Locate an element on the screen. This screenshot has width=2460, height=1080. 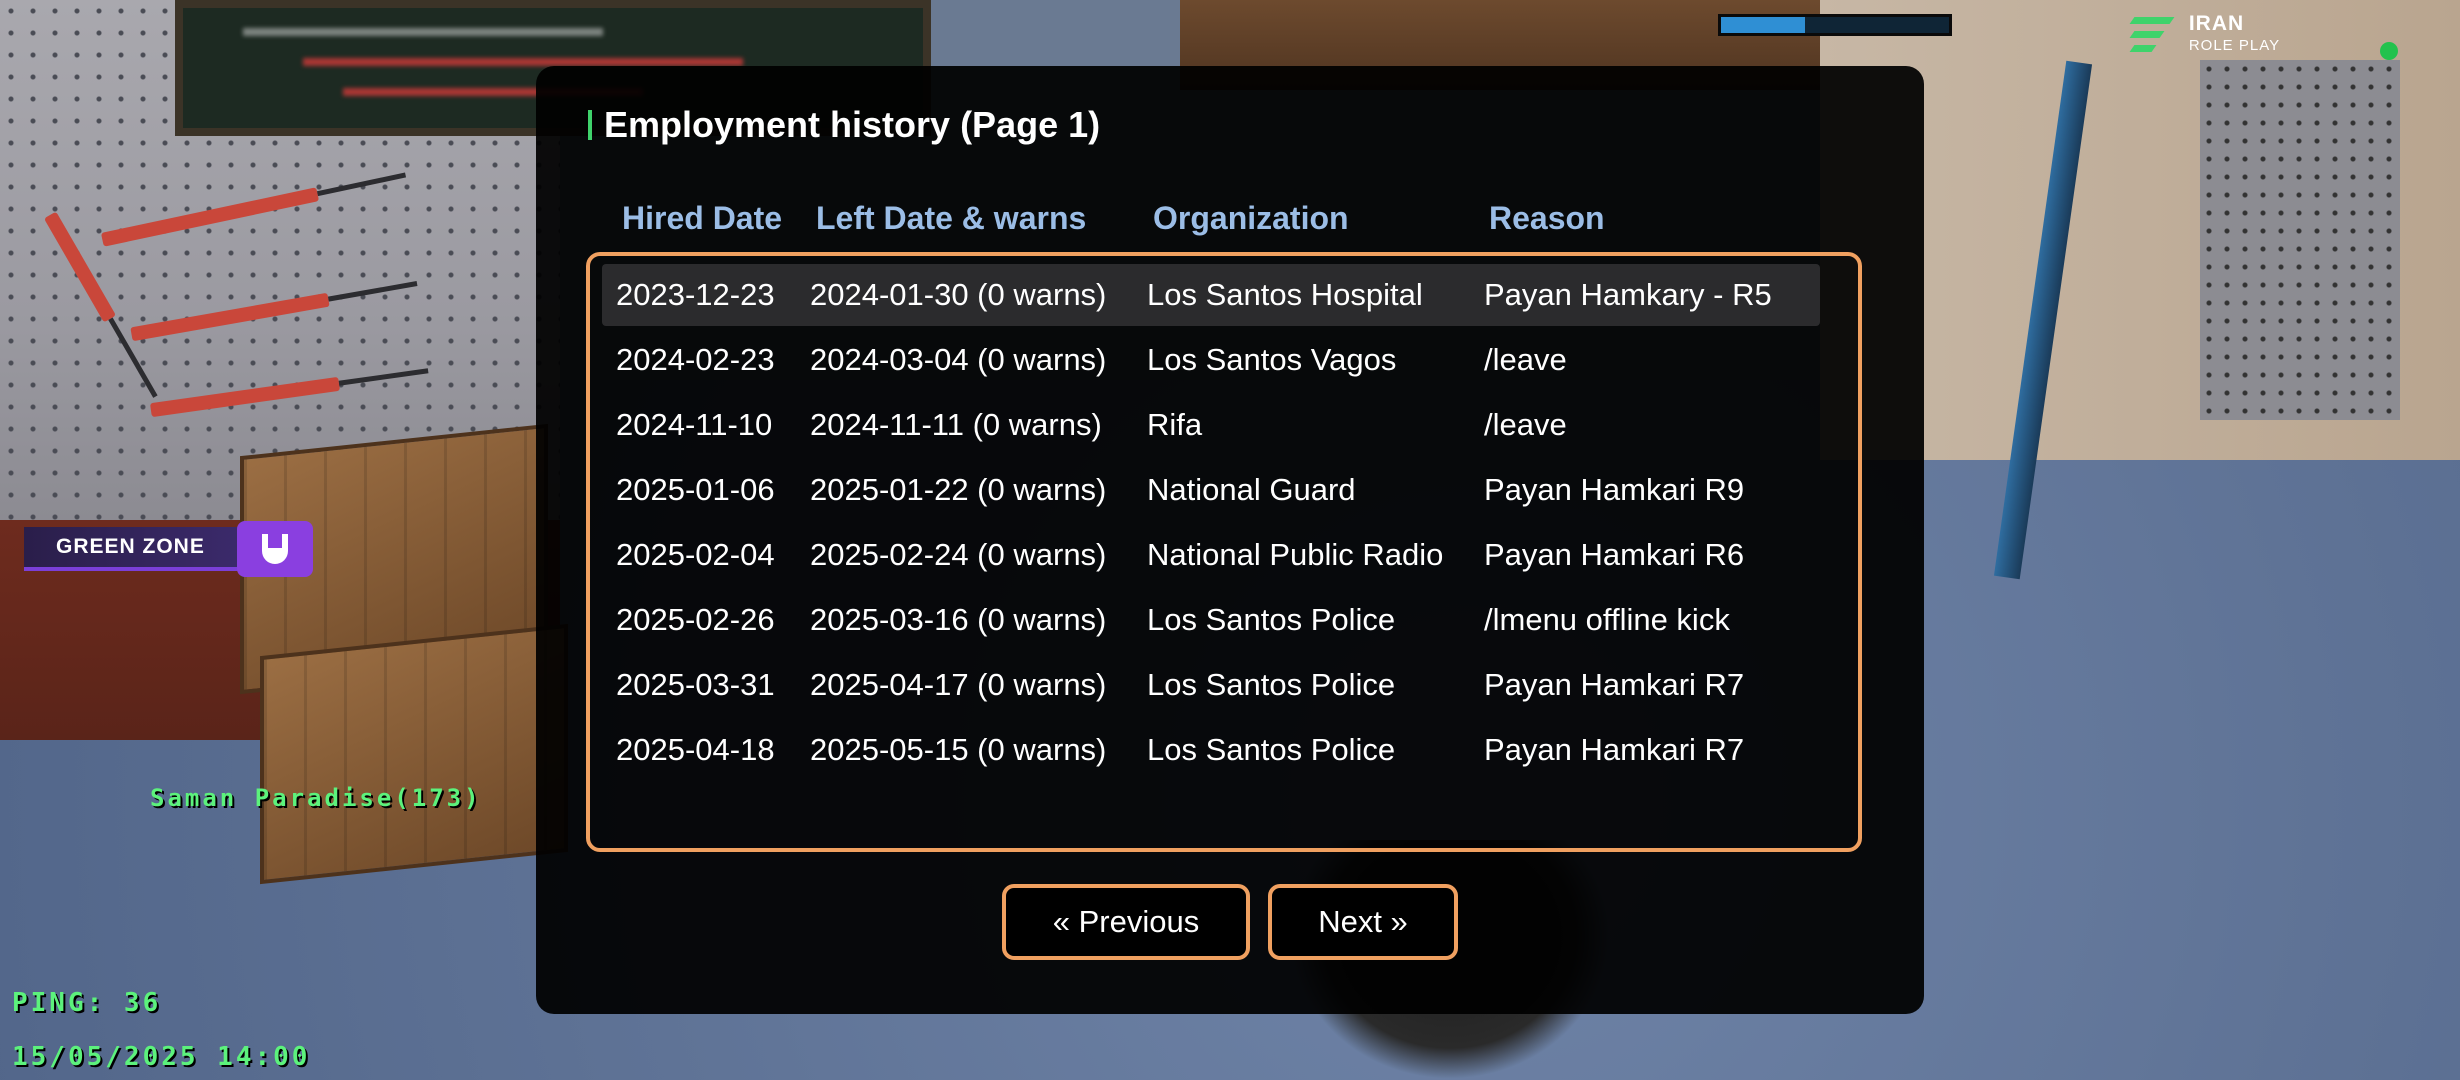
table-row: 2024-11-10 2024-11-11 (0 warns) Rifa/leave is located at coordinates (1211, 425).